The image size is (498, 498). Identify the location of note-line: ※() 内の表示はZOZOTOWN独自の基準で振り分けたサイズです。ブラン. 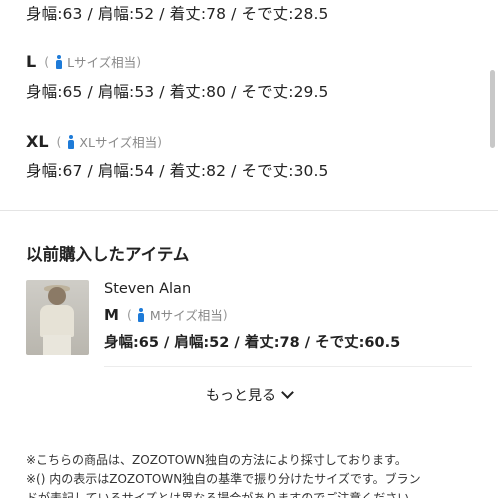
(223, 479).